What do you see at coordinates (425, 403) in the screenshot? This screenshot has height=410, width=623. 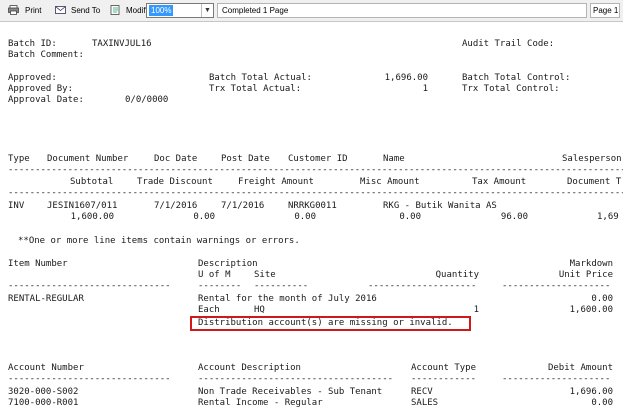 I see `dist-account-type: SALES` at bounding box center [425, 403].